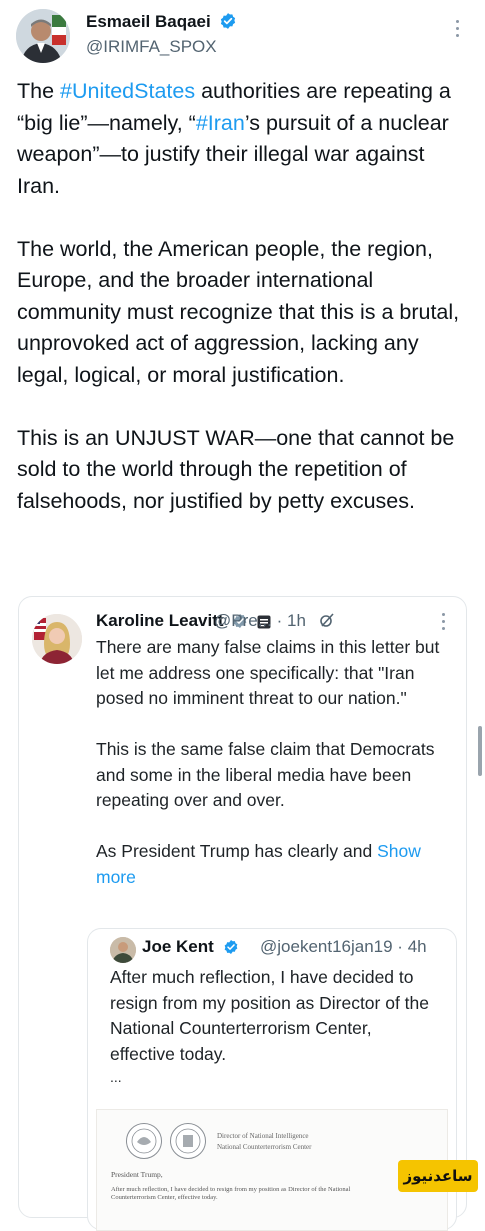  Describe the element at coordinates (188, 1141) in the screenshot. I see `nctc-seal-icon` at that location.